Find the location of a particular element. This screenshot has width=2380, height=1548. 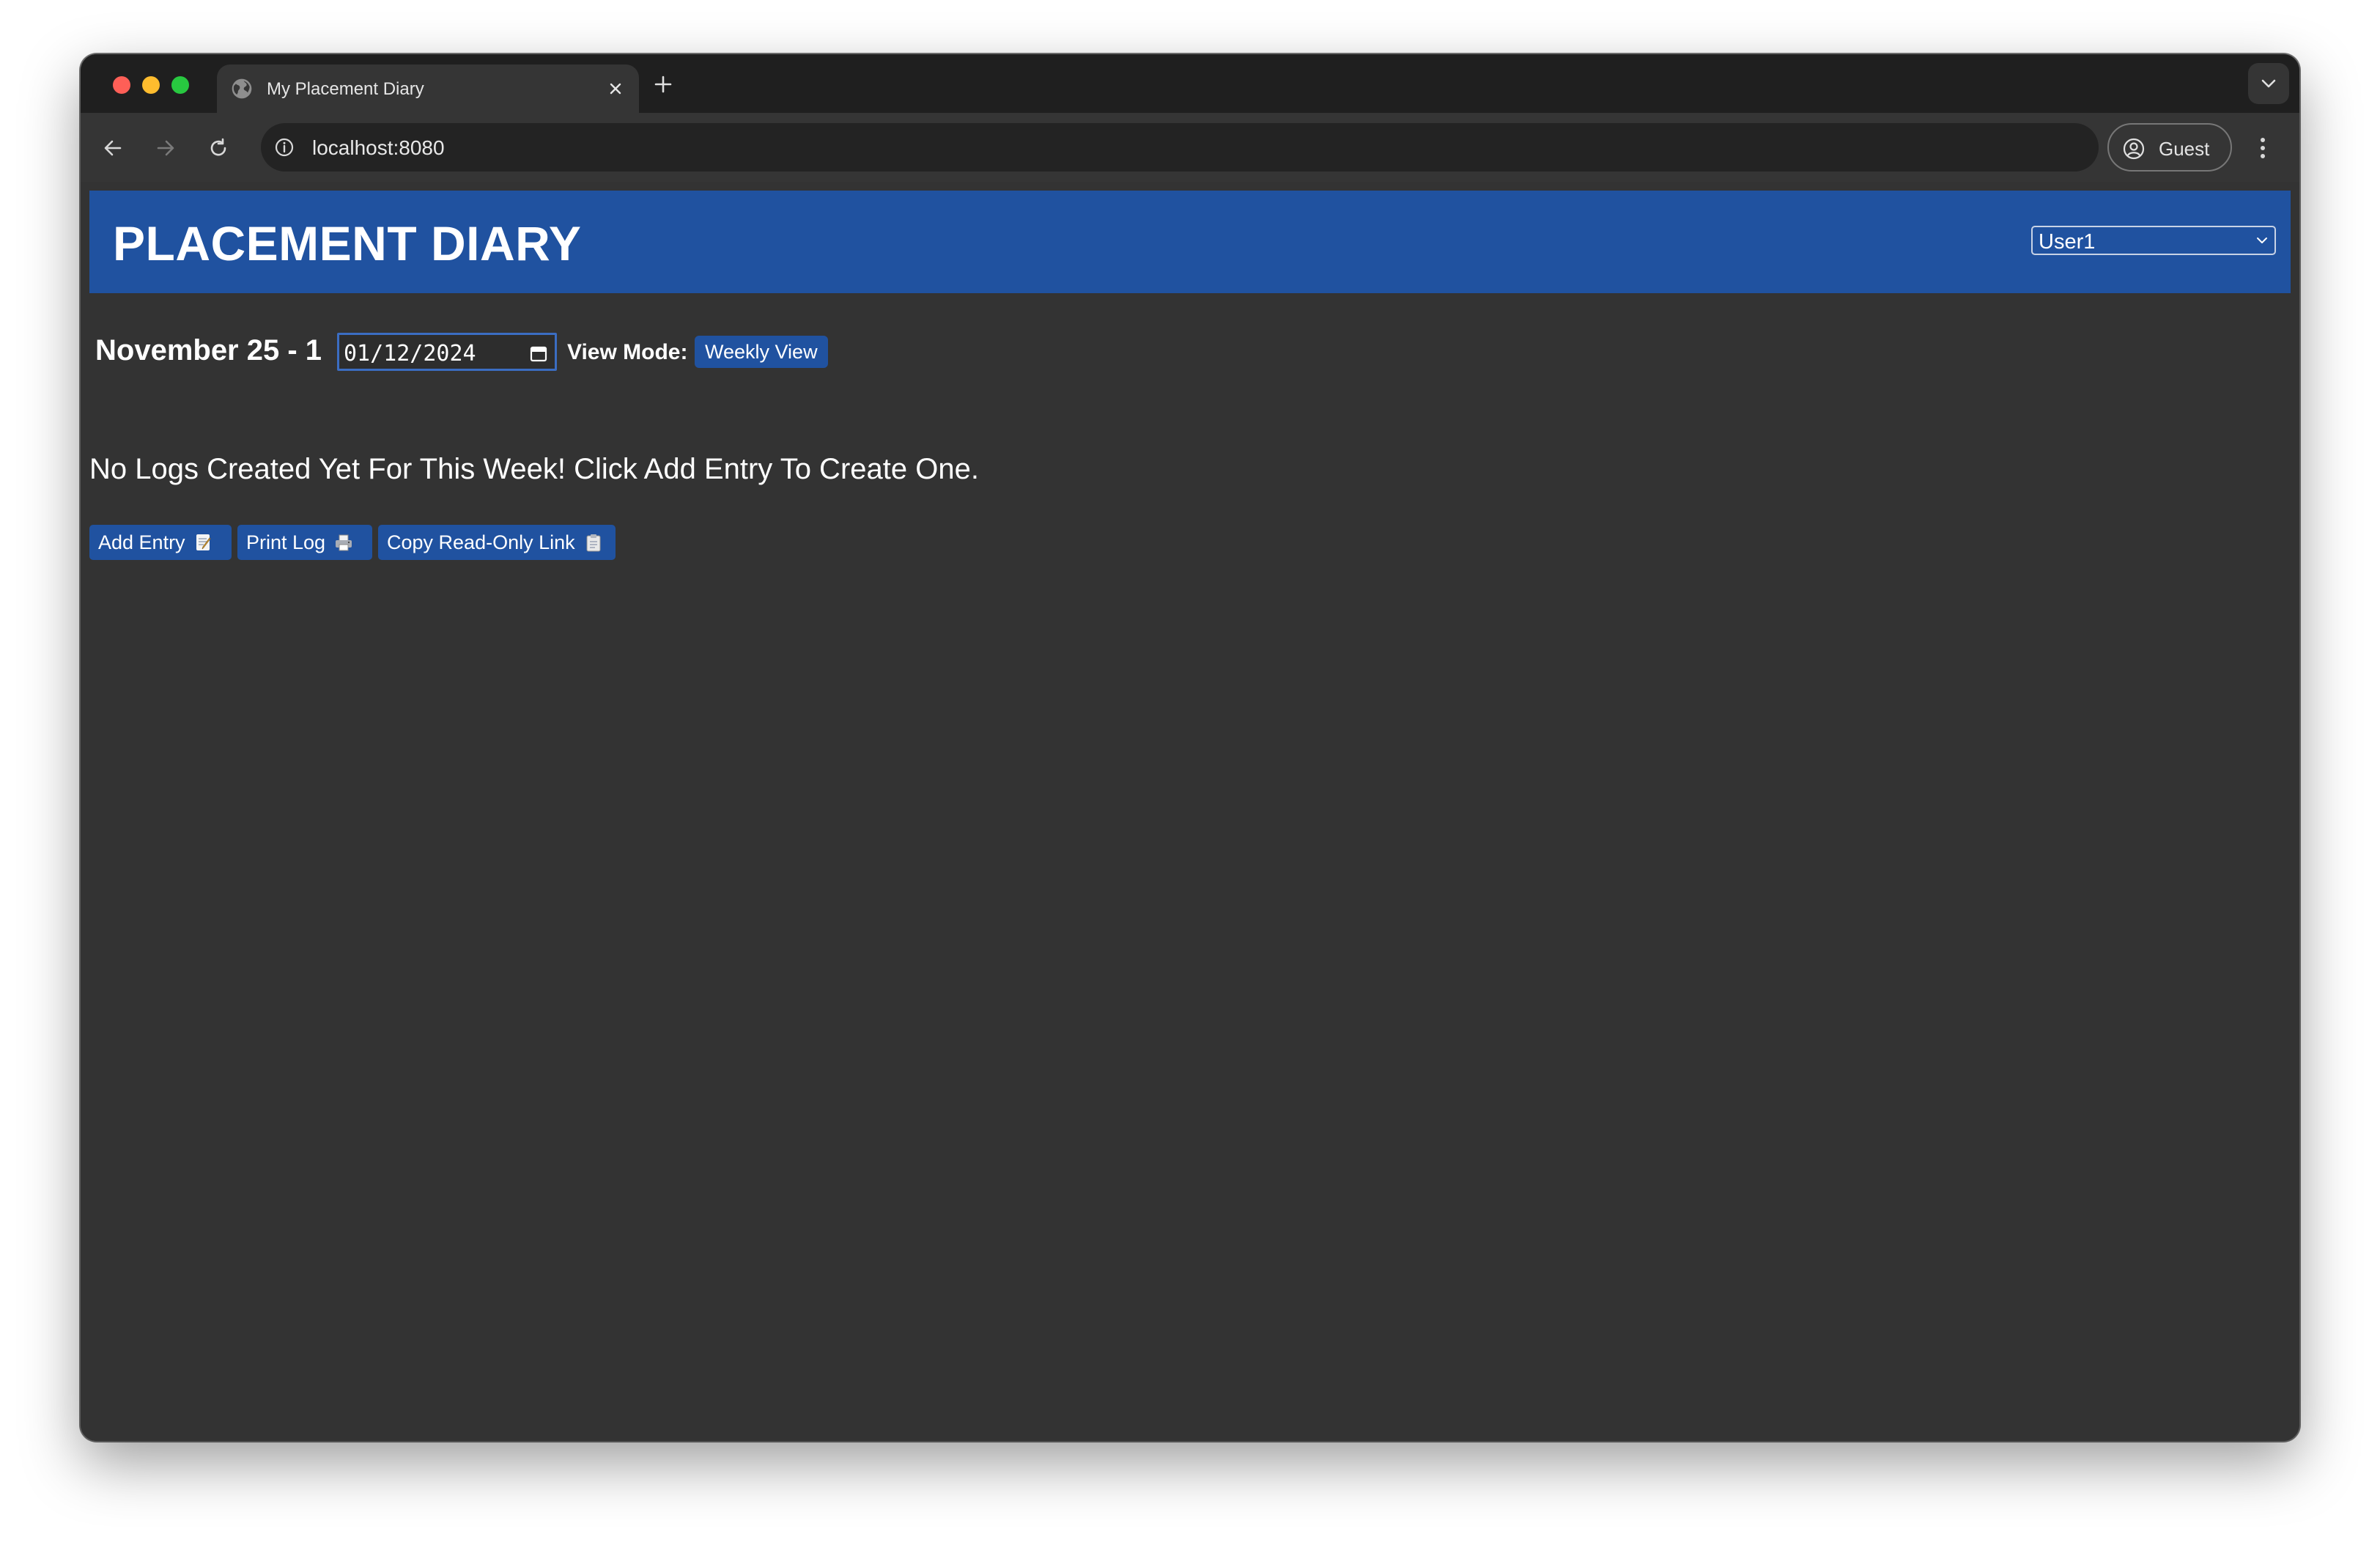

browser-menu-button is located at coordinates (2262, 148).